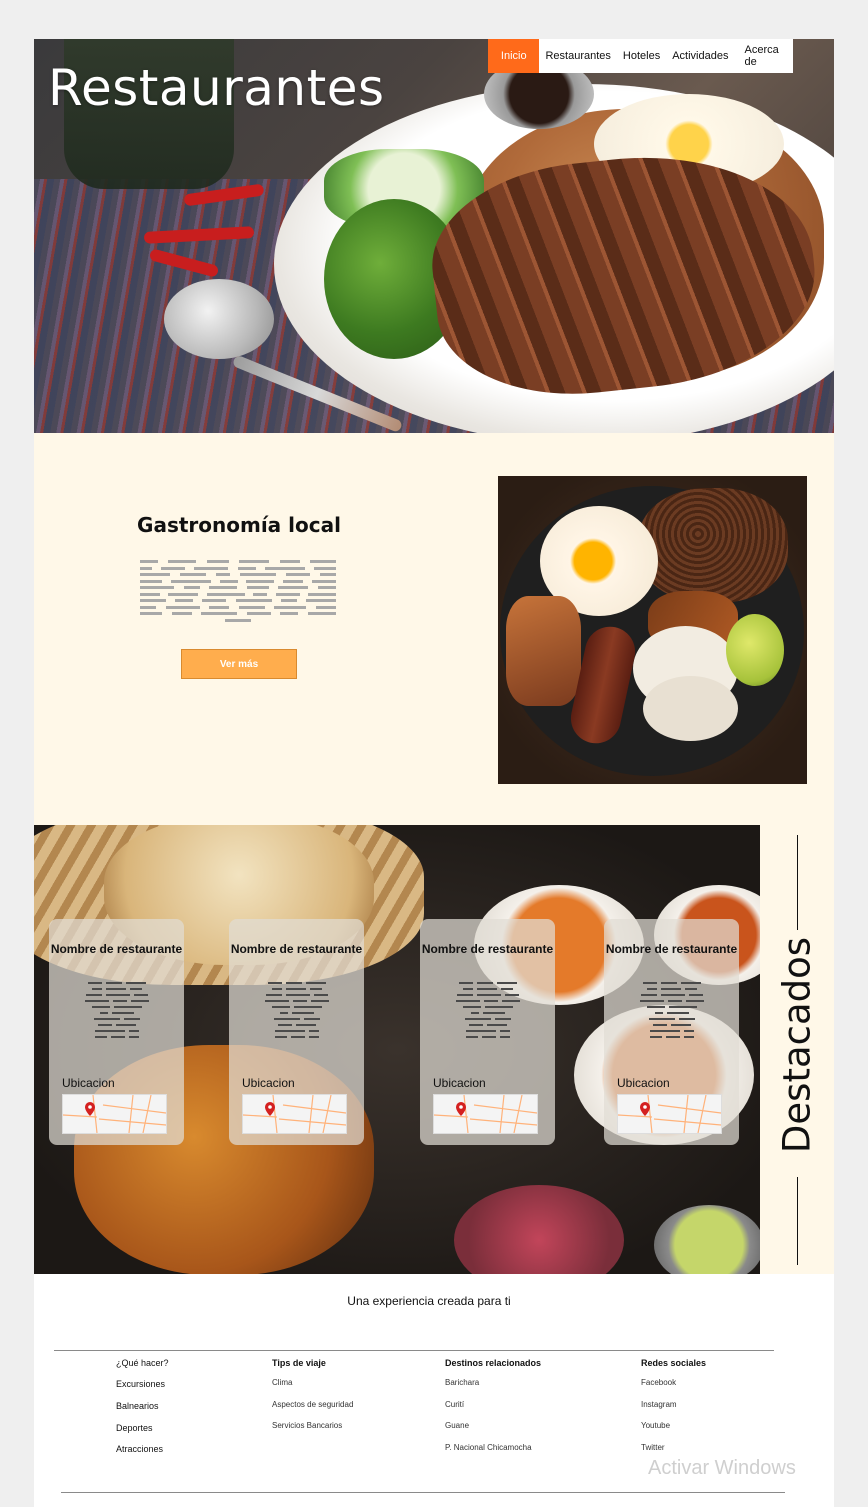  What do you see at coordinates (140, 1384) in the screenshot?
I see `footer-link: Excursiones` at bounding box center [140, 1384].